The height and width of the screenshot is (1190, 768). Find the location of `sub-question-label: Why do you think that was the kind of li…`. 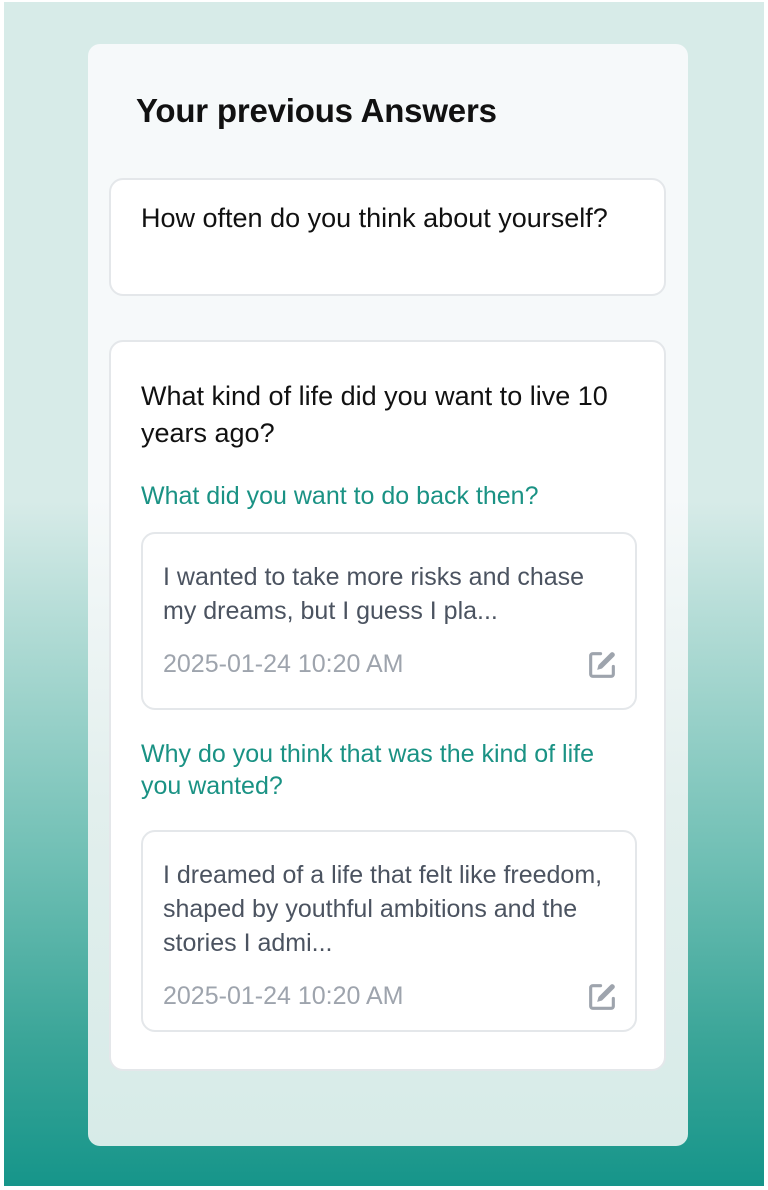

sub-question-label: Why do you think that was the kind of li… is located at coordinates (368, 770).